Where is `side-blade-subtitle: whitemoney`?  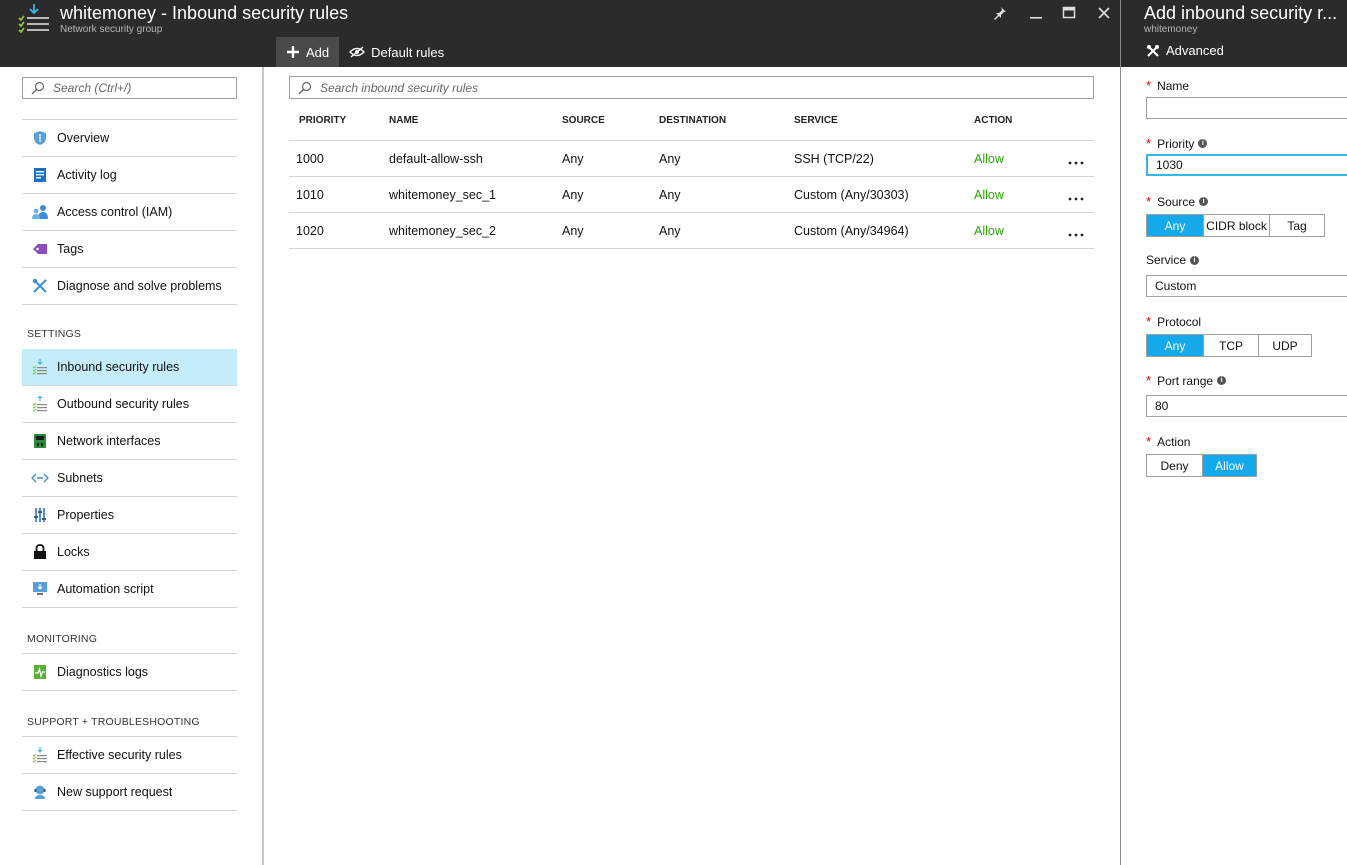
side-blade-subtitle: whitemoney is located at coordinates (1171, 29).